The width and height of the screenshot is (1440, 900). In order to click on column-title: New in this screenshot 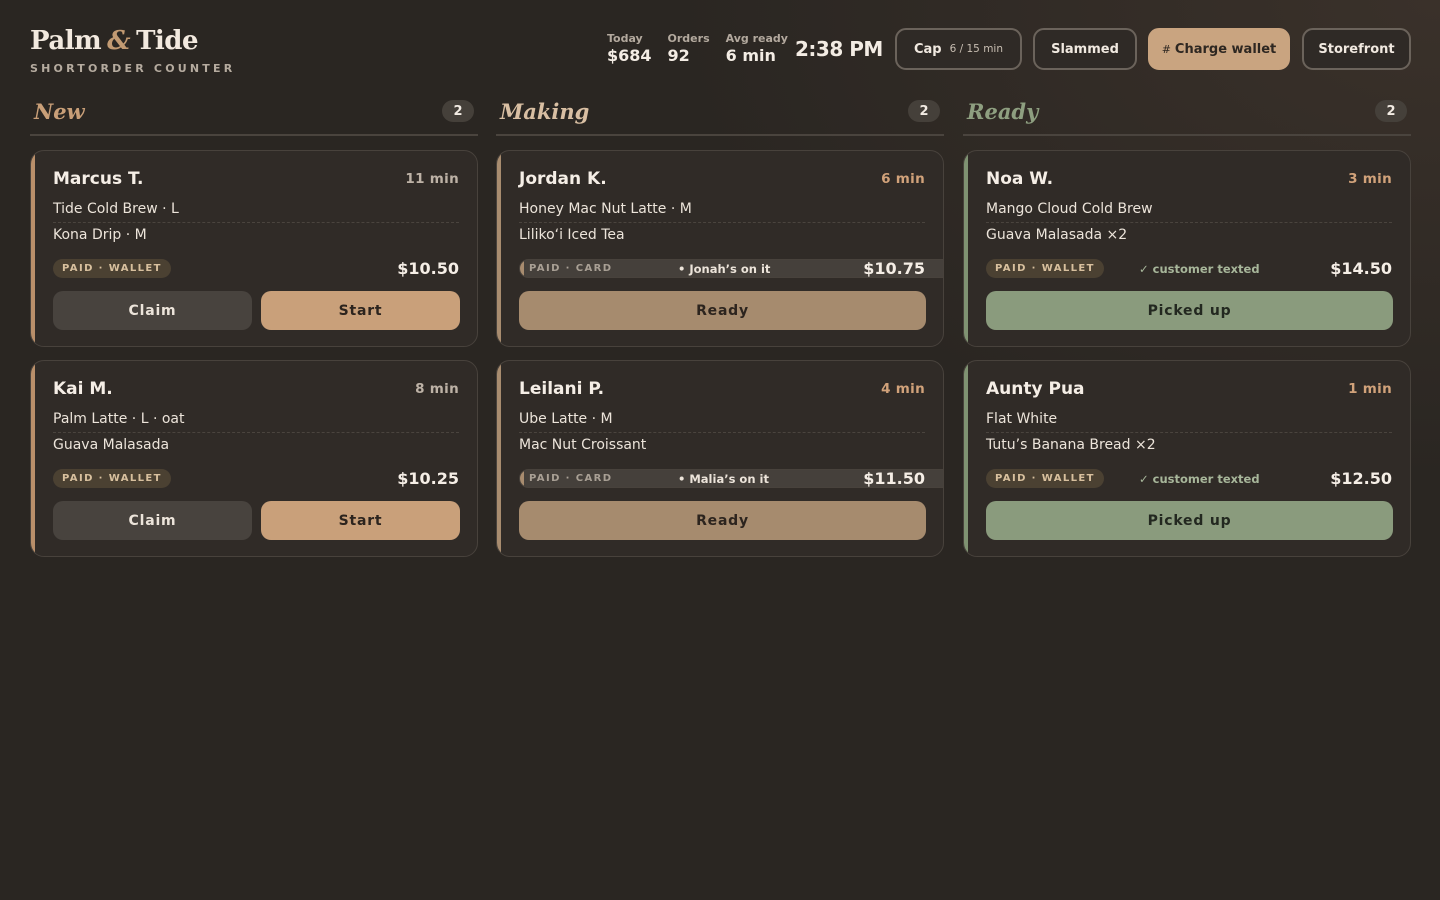, I will do `click(59, 111)`.